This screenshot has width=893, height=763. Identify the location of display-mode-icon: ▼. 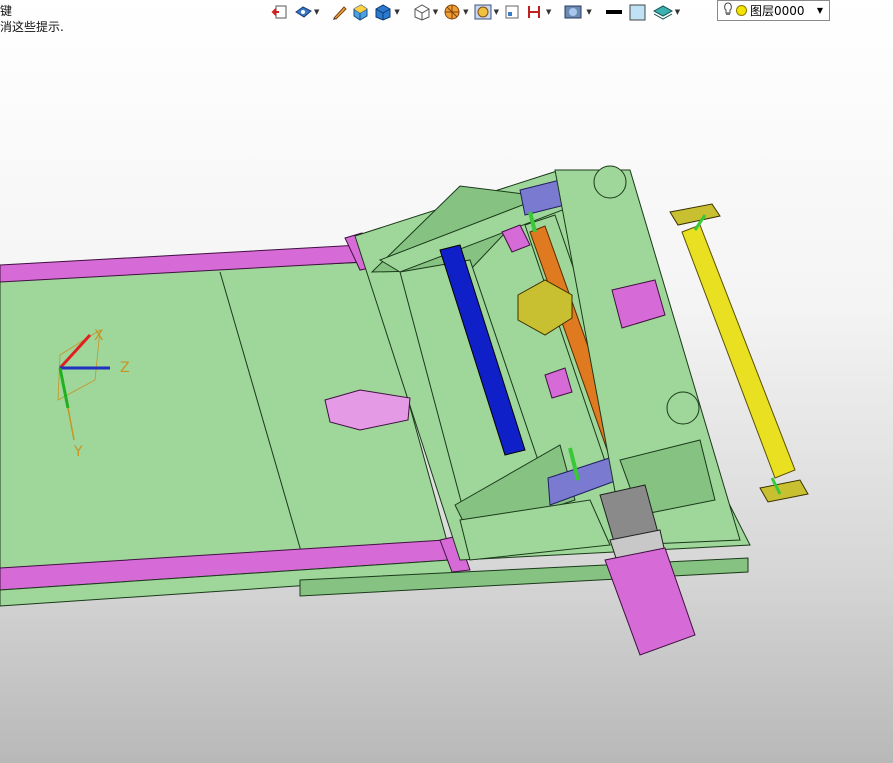
(486, 12).